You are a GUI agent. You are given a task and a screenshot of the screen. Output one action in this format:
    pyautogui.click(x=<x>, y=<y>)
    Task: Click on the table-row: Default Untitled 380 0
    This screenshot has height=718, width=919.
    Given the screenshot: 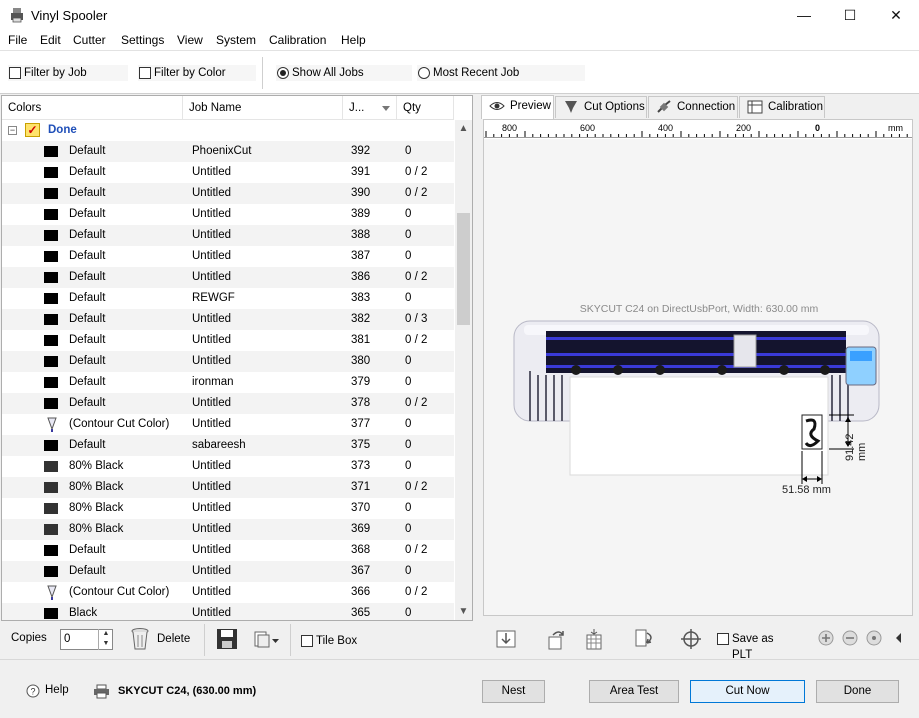 What is the action you would take?
    pyautogui.click(x=228, y=361)
    